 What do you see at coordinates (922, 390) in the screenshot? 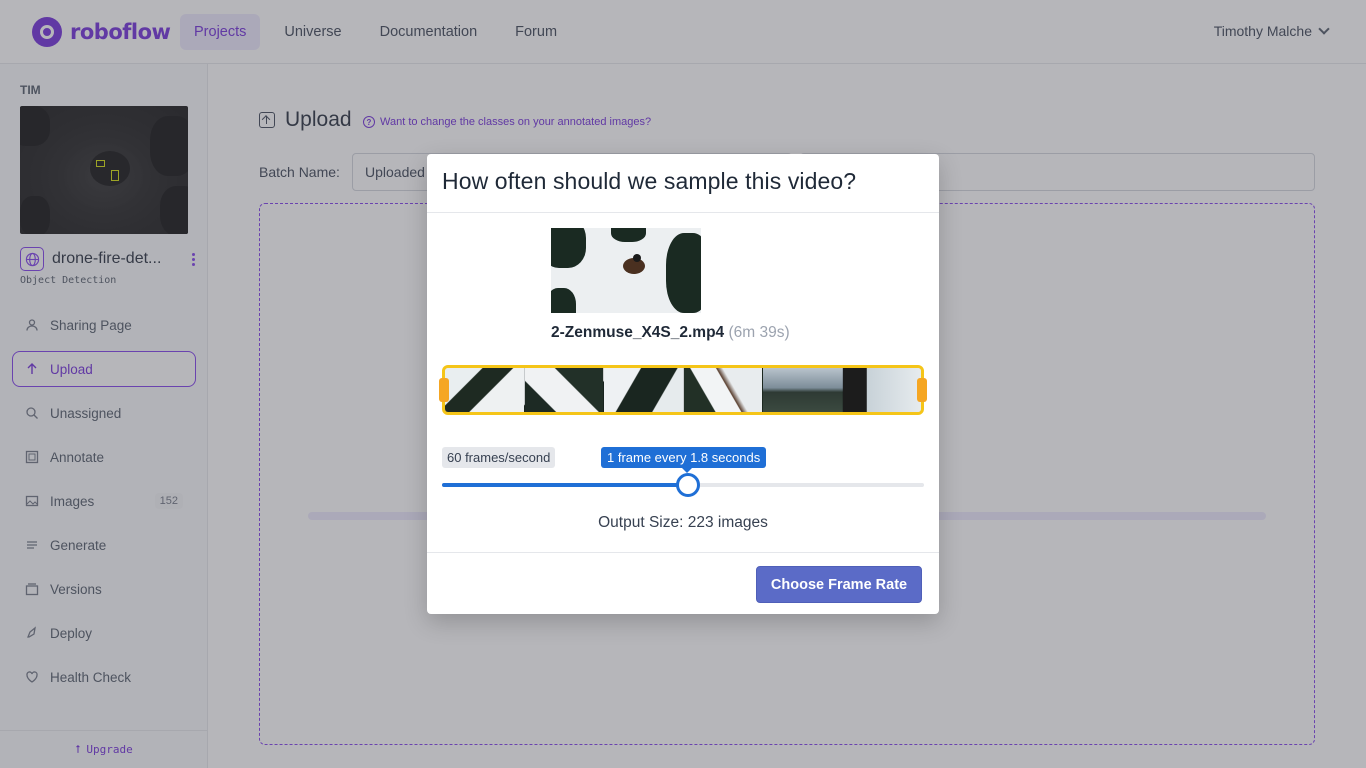
I see `filmstrip-end-handle` at bounding box center [922, 390].